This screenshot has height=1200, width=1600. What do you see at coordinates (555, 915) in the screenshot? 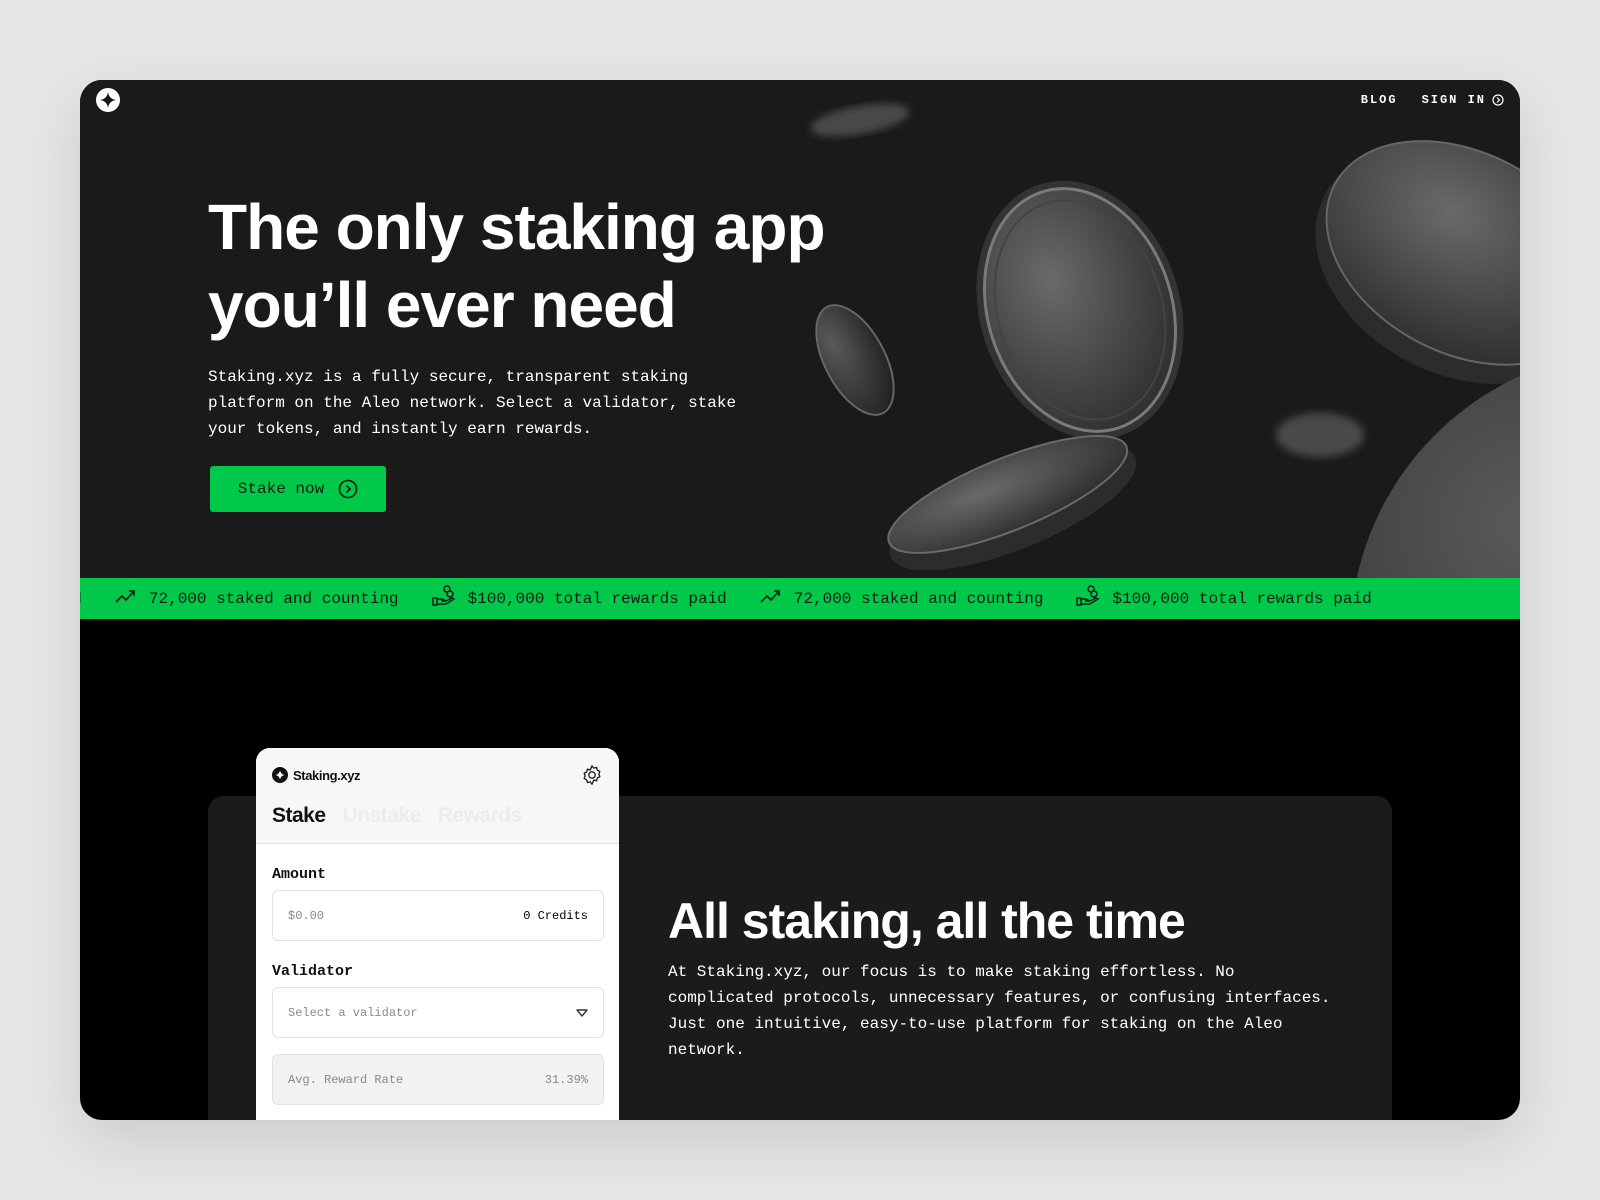
I see `amount-unit: 0 Credits` at bounding box center [555, 915].